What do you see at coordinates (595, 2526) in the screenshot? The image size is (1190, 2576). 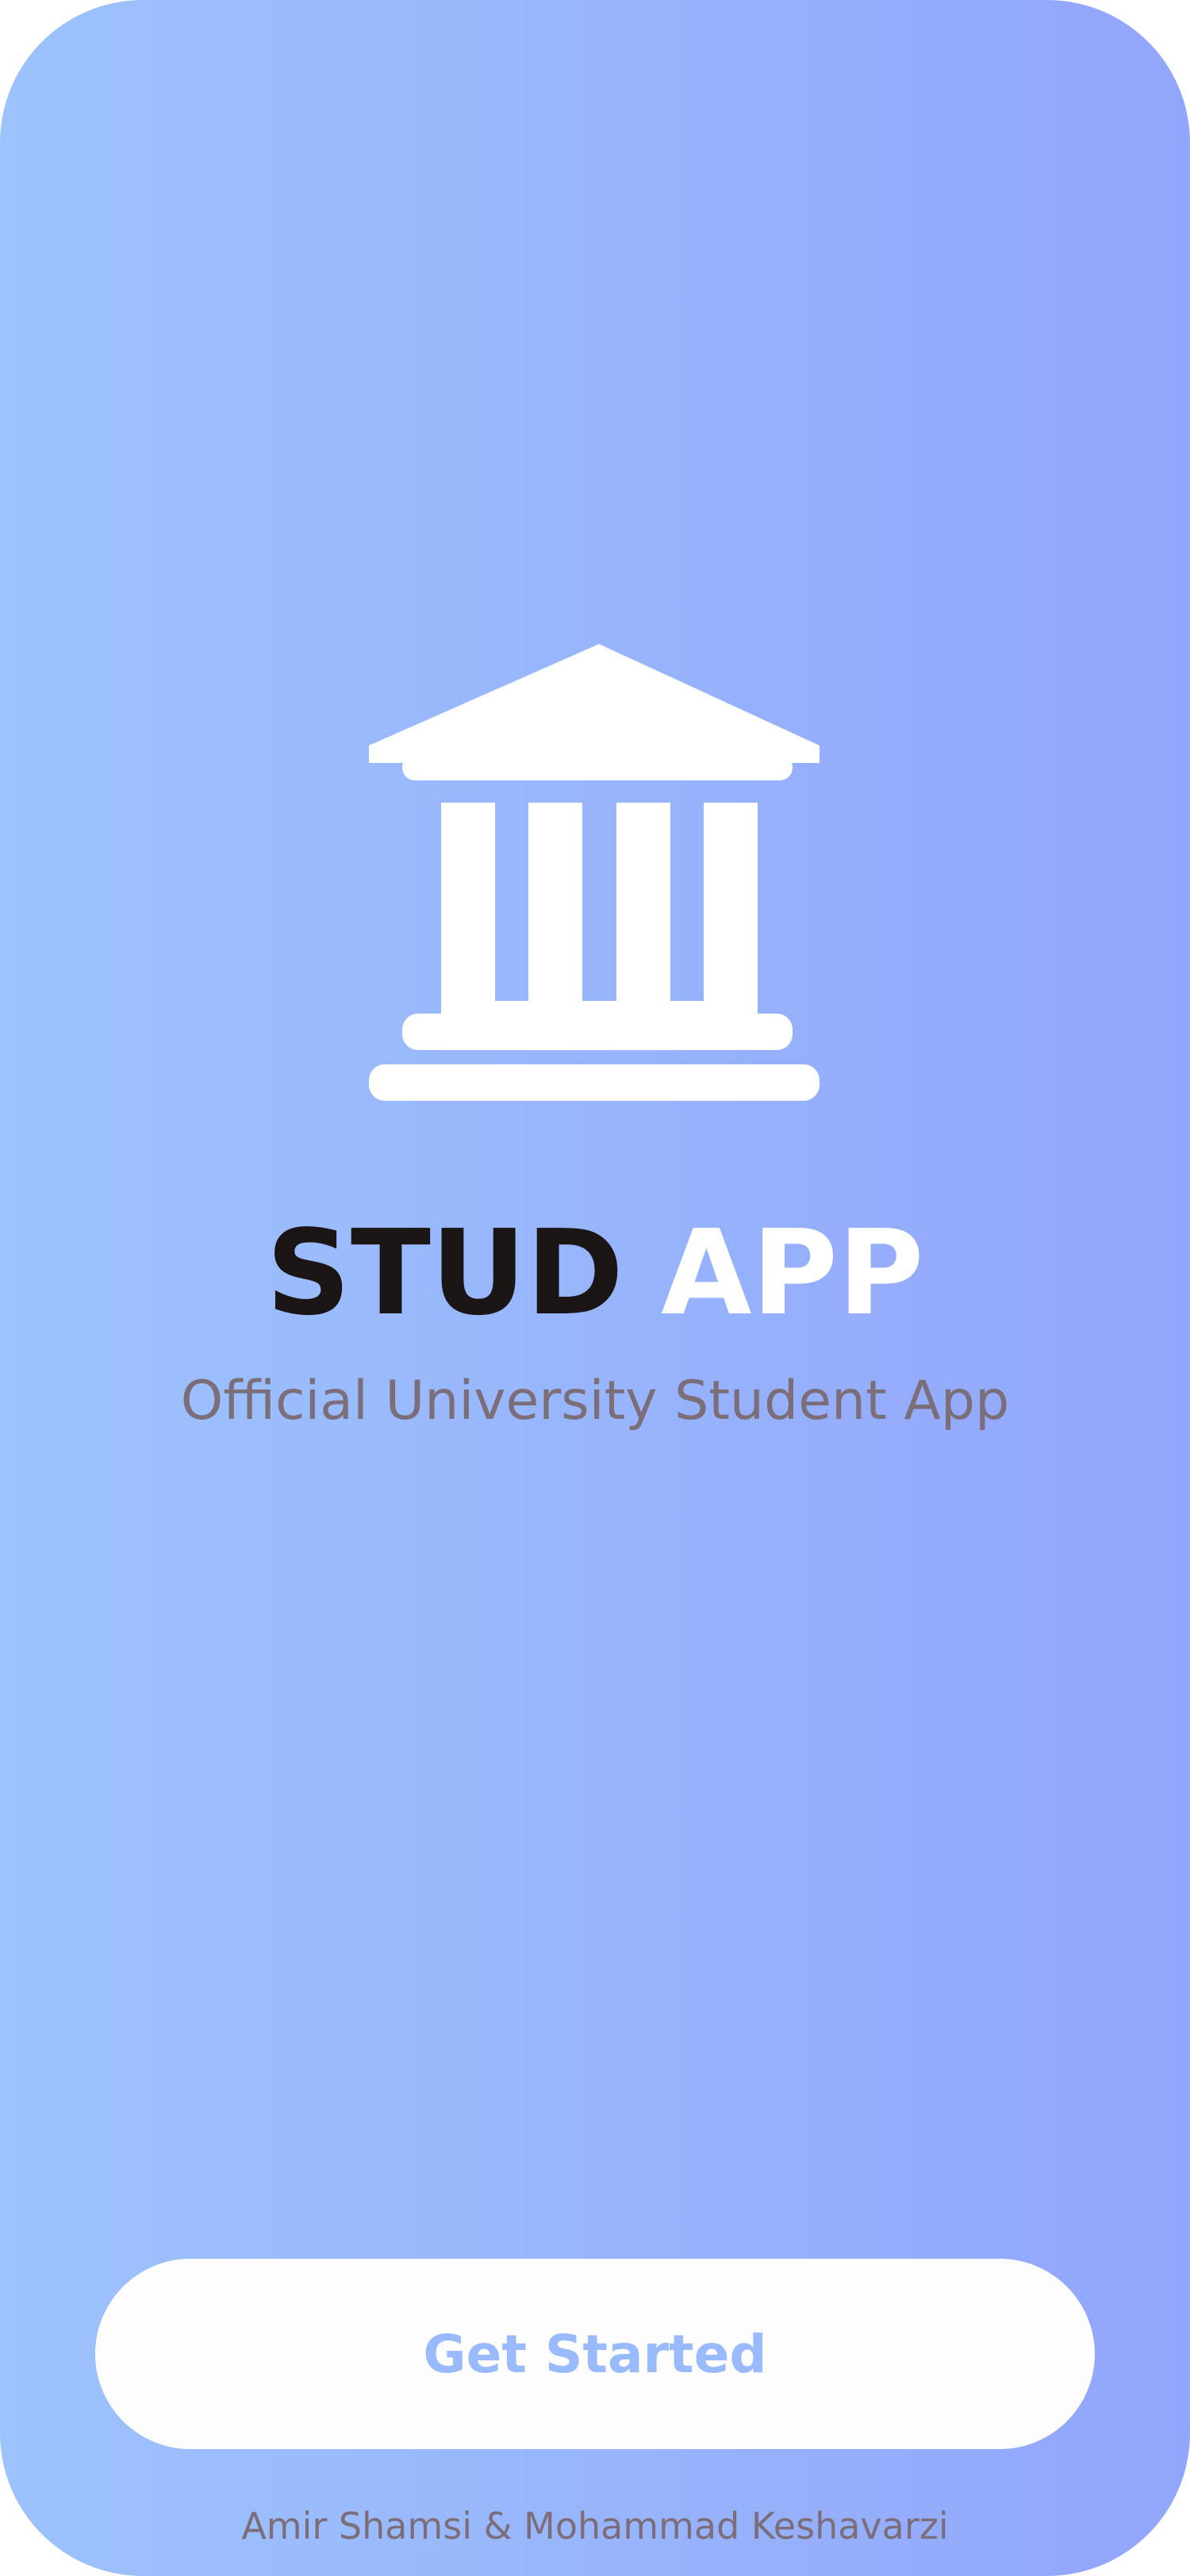 I see `credits-text: Amir Shamsi & Mohammad Keshavarzi` at bounding box center [595, 2526].